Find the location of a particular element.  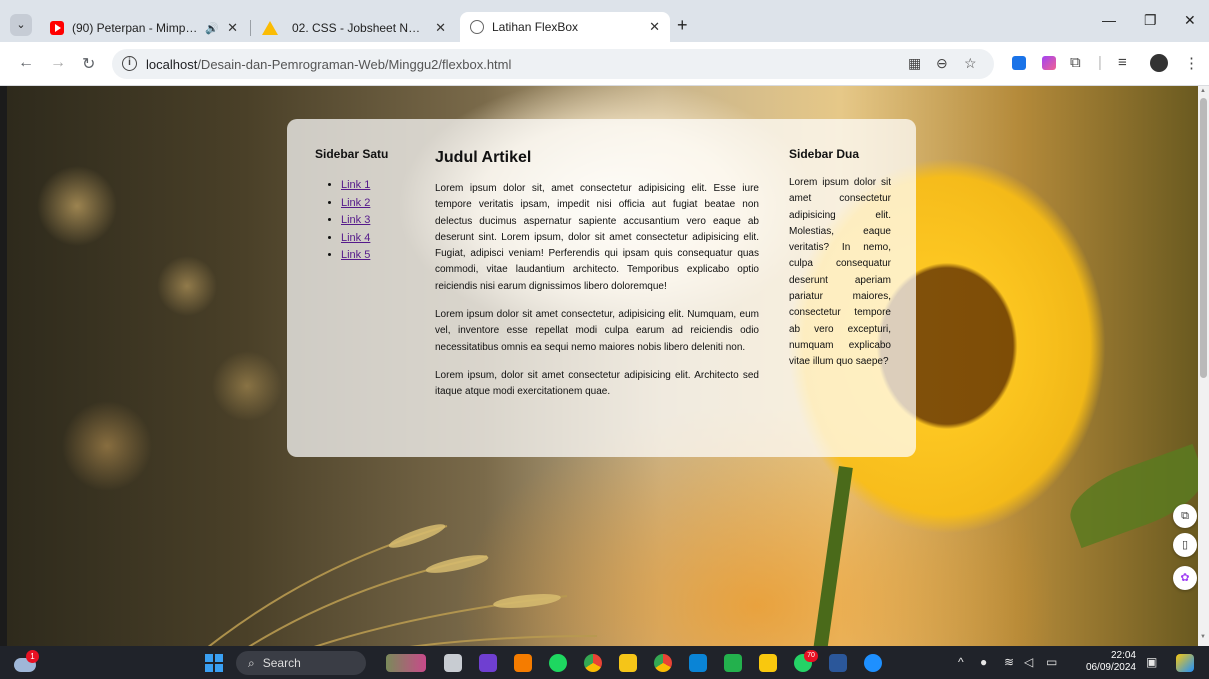

link-1: Link 1 is located at coordinates (355, 185).